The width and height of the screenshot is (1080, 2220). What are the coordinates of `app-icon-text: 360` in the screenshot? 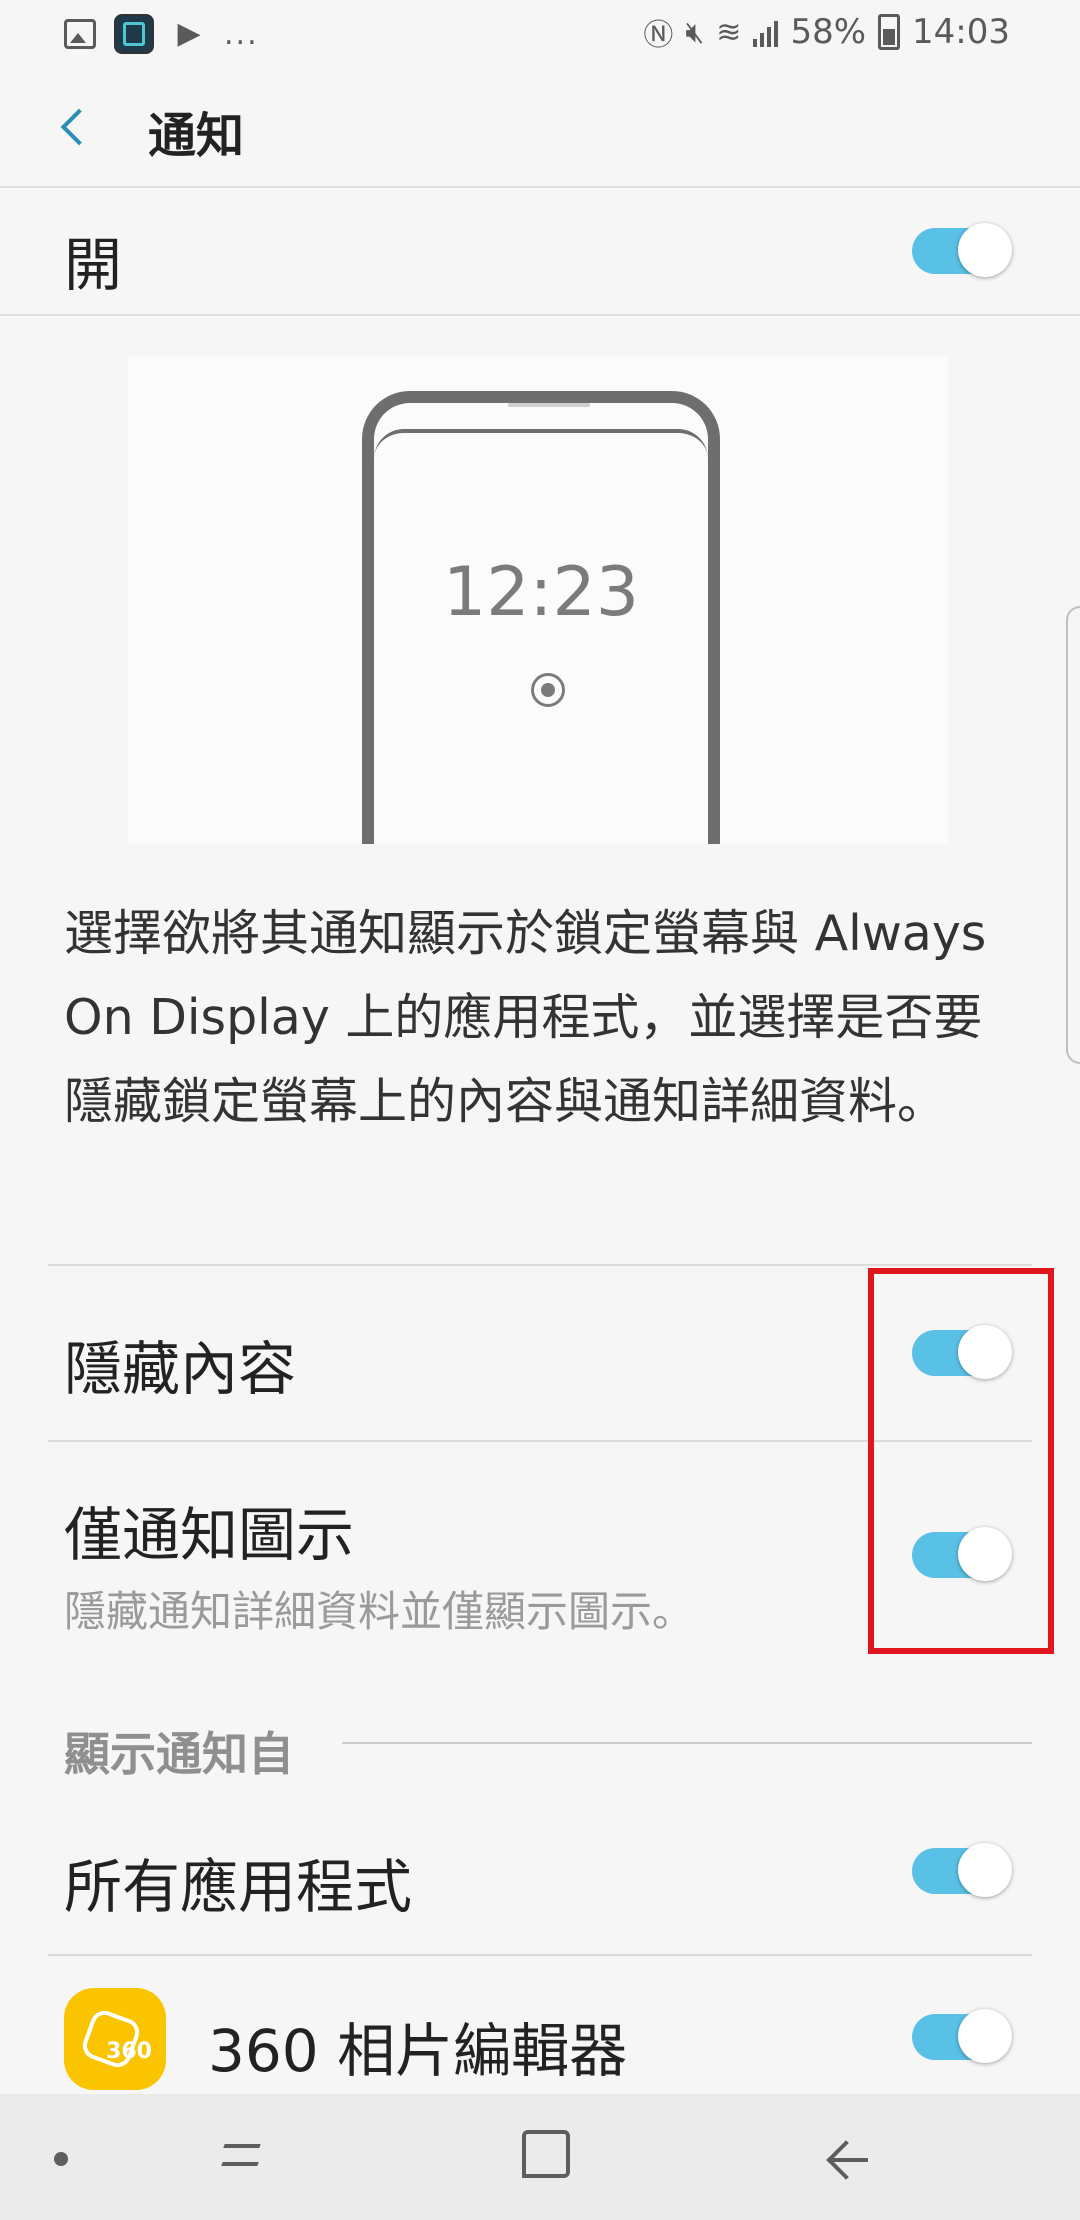 It's located at (129, 2051).